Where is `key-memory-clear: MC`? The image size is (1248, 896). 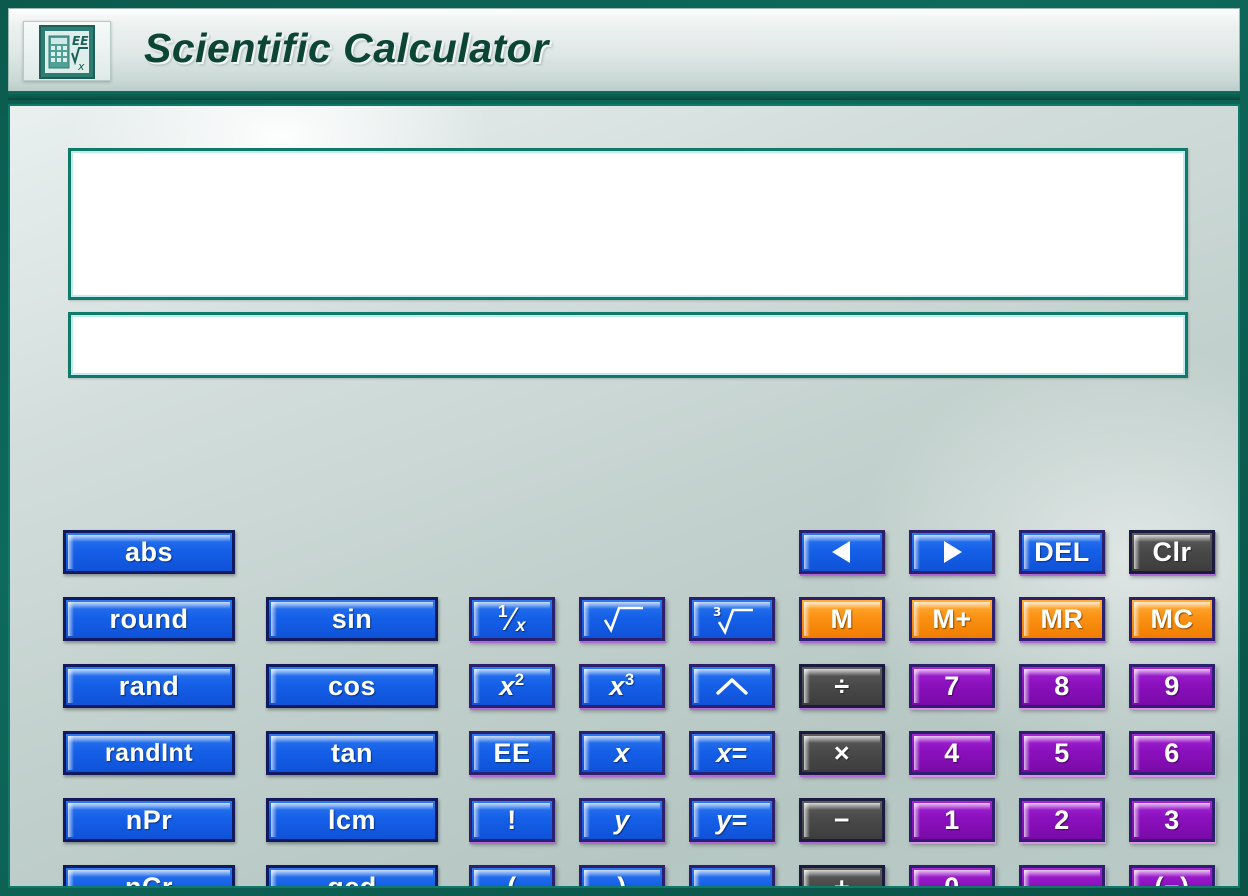
key-memory-clear: MC is located at coordinates (1172, 619).